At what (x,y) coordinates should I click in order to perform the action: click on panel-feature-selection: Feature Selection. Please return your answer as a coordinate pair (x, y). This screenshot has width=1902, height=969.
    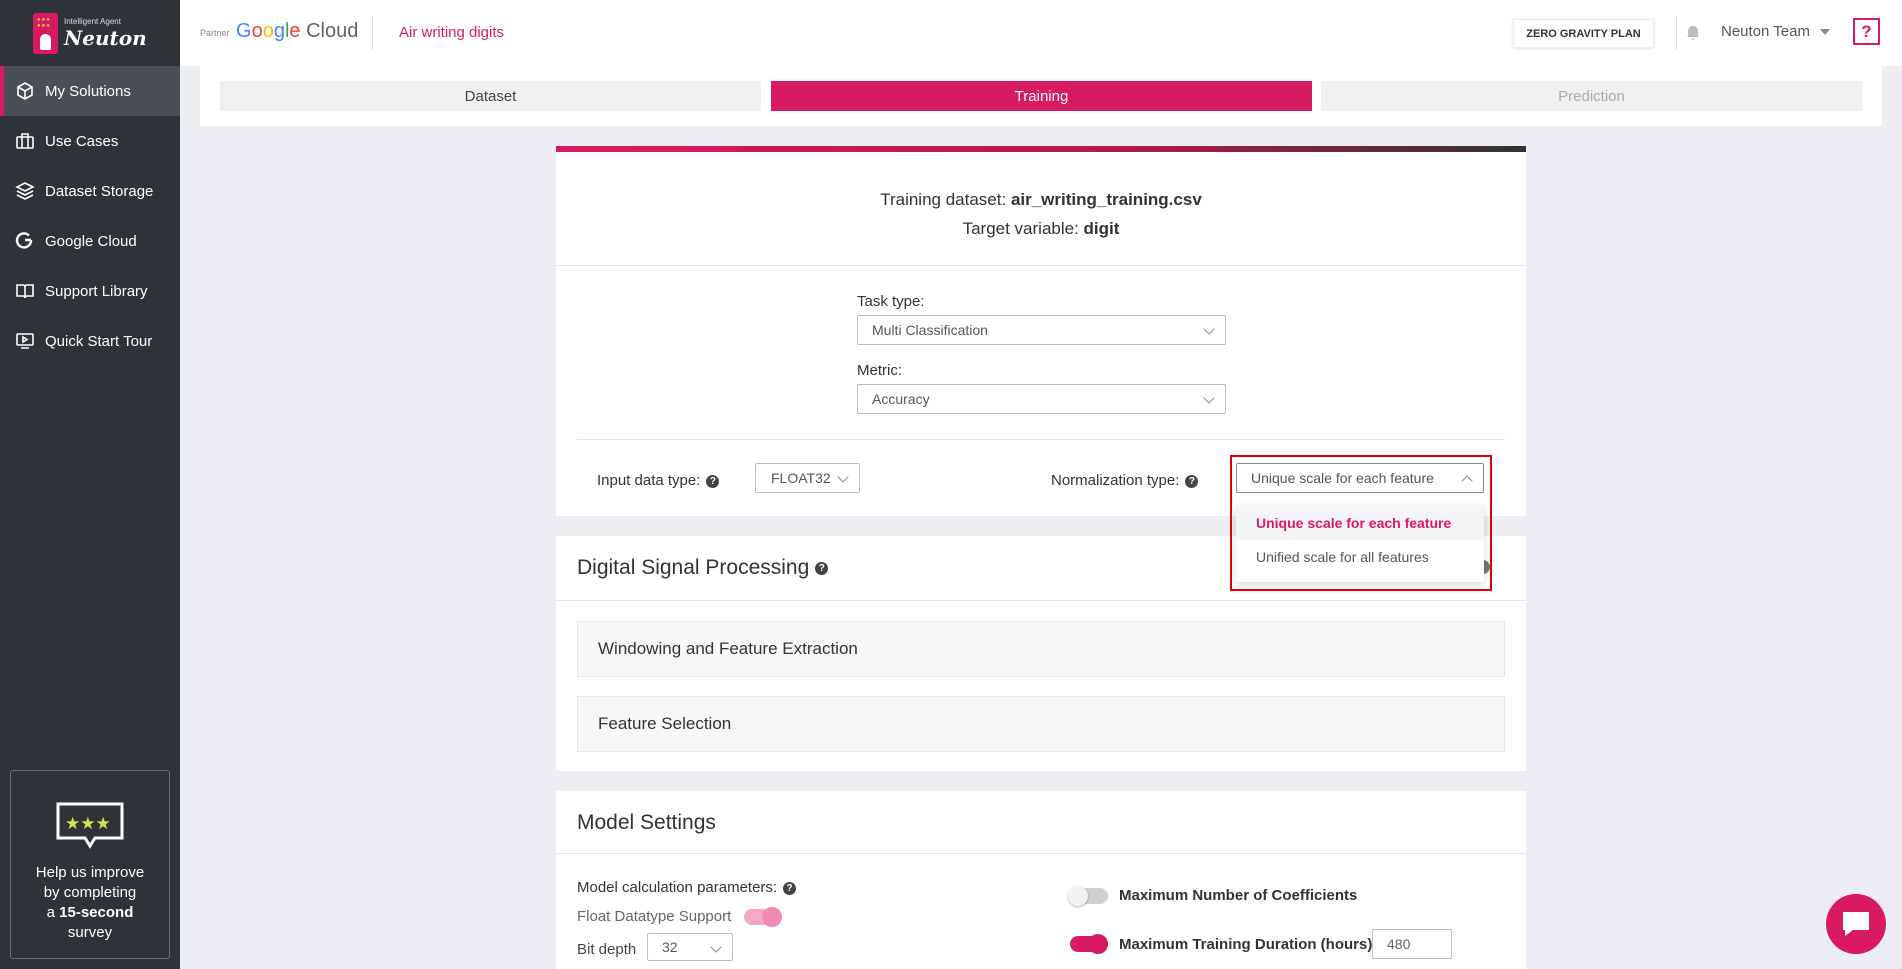
    Looking at the image, I should click on (1041, 724).